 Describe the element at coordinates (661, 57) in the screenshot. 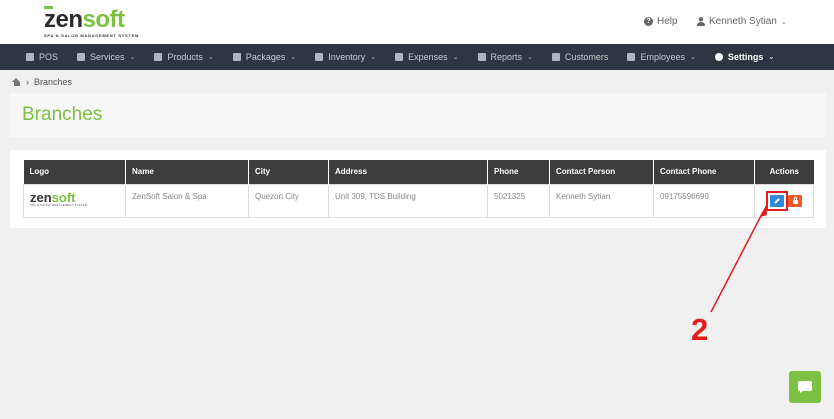

I see `nav-item-employees: Employees ⌄` at that location.